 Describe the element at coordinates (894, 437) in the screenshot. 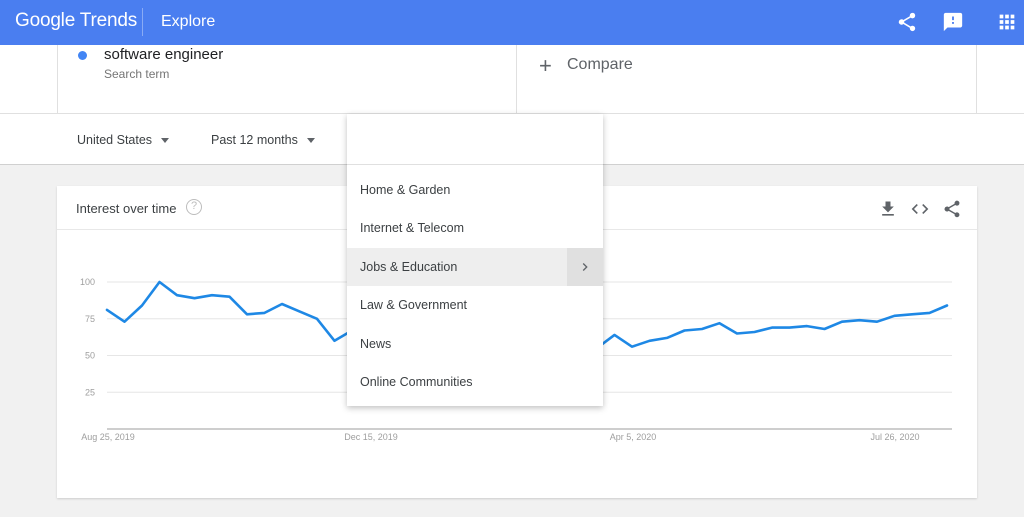

I see `x-tick-label: Jul 26, 2020` at that location.